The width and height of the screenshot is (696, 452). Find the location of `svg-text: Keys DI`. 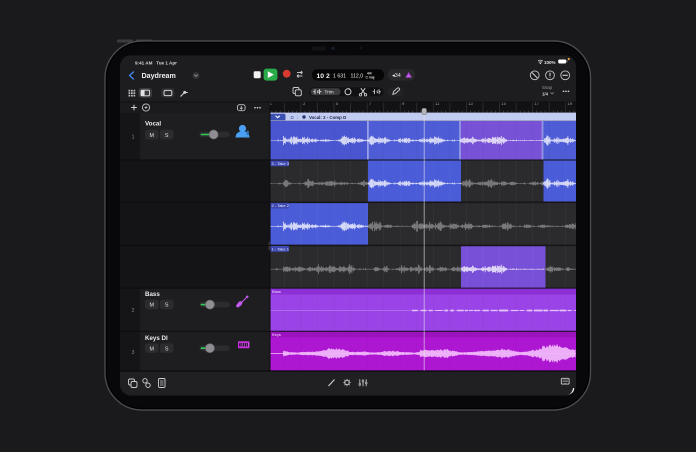

svg-text: Keys DI is located at coordinates (156, 338).